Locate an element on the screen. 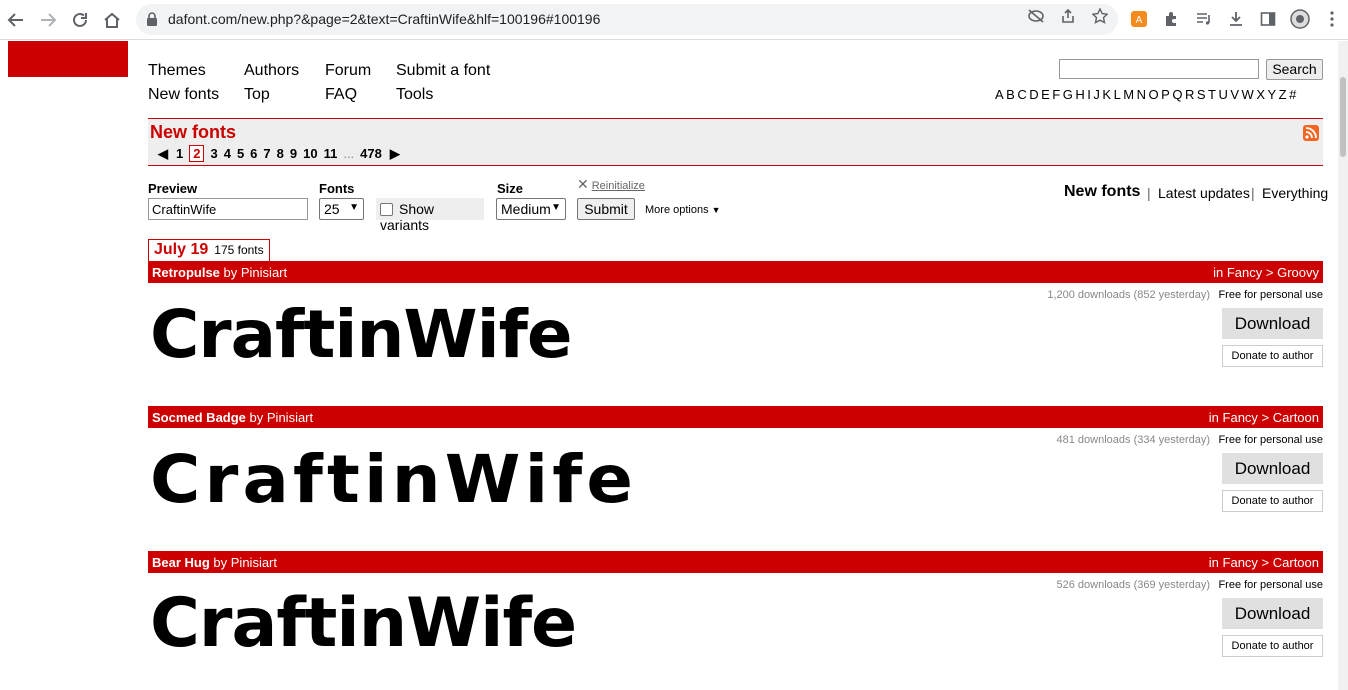 The image size is (1348, 690). home-icon is located at coordinates (112, 20).